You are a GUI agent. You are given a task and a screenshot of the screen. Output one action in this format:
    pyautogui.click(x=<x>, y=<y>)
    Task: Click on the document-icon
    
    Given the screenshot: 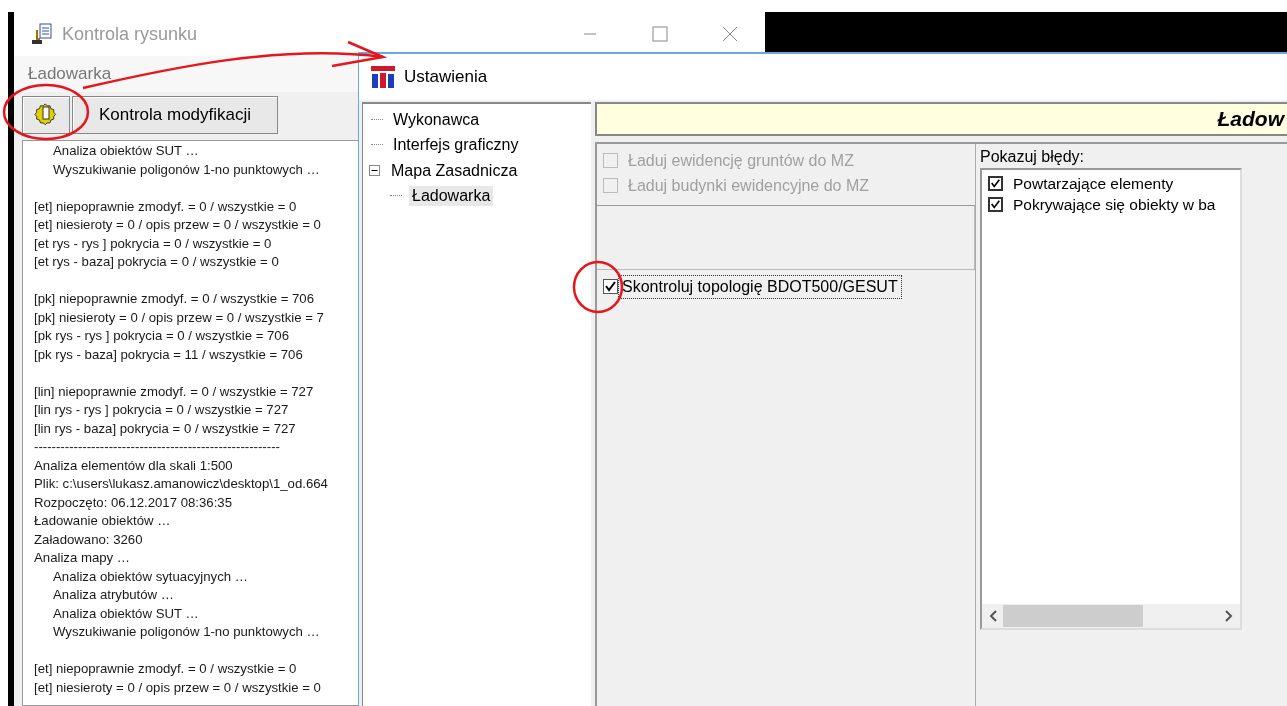 What is the action you would take?
    pyautogui.click(x=42, y=34)
    